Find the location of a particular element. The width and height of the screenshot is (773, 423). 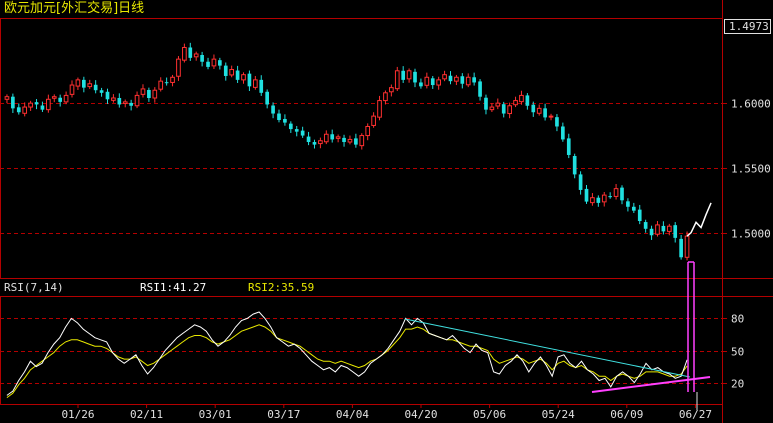

x-tick-label: 05/24 is located at coordinates (558, 414).